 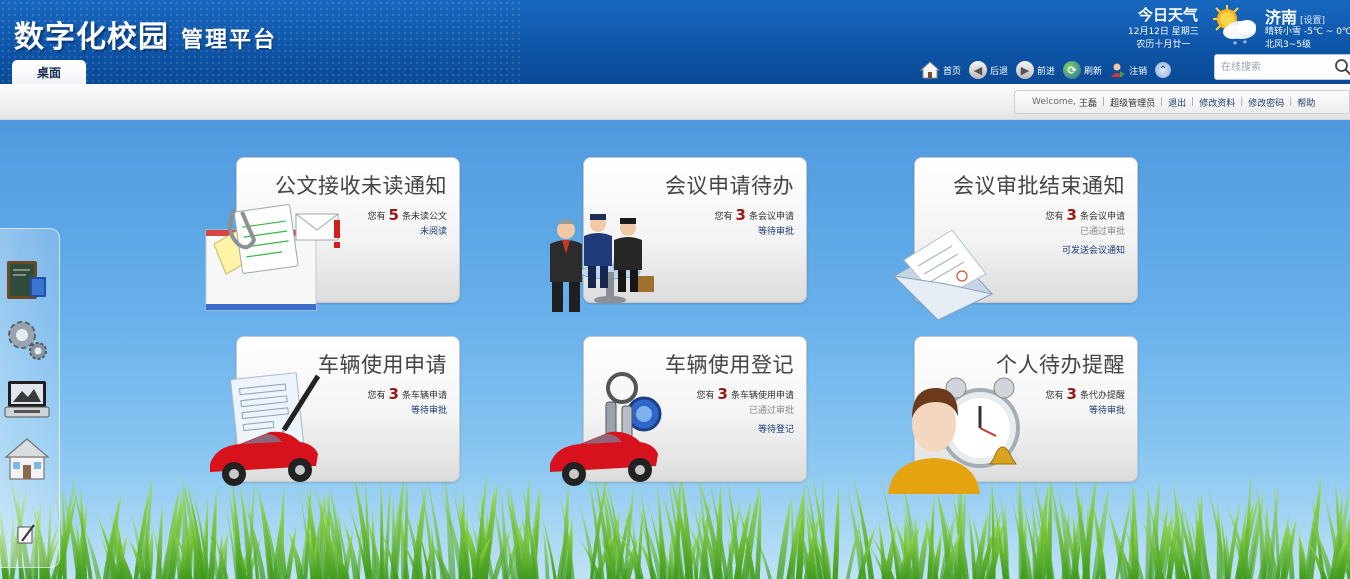 What do you see at coordinates (1288, 45) in the screenshot?
I see `weather-wind: 北风3~5级` at bounding box center [1288, 45].